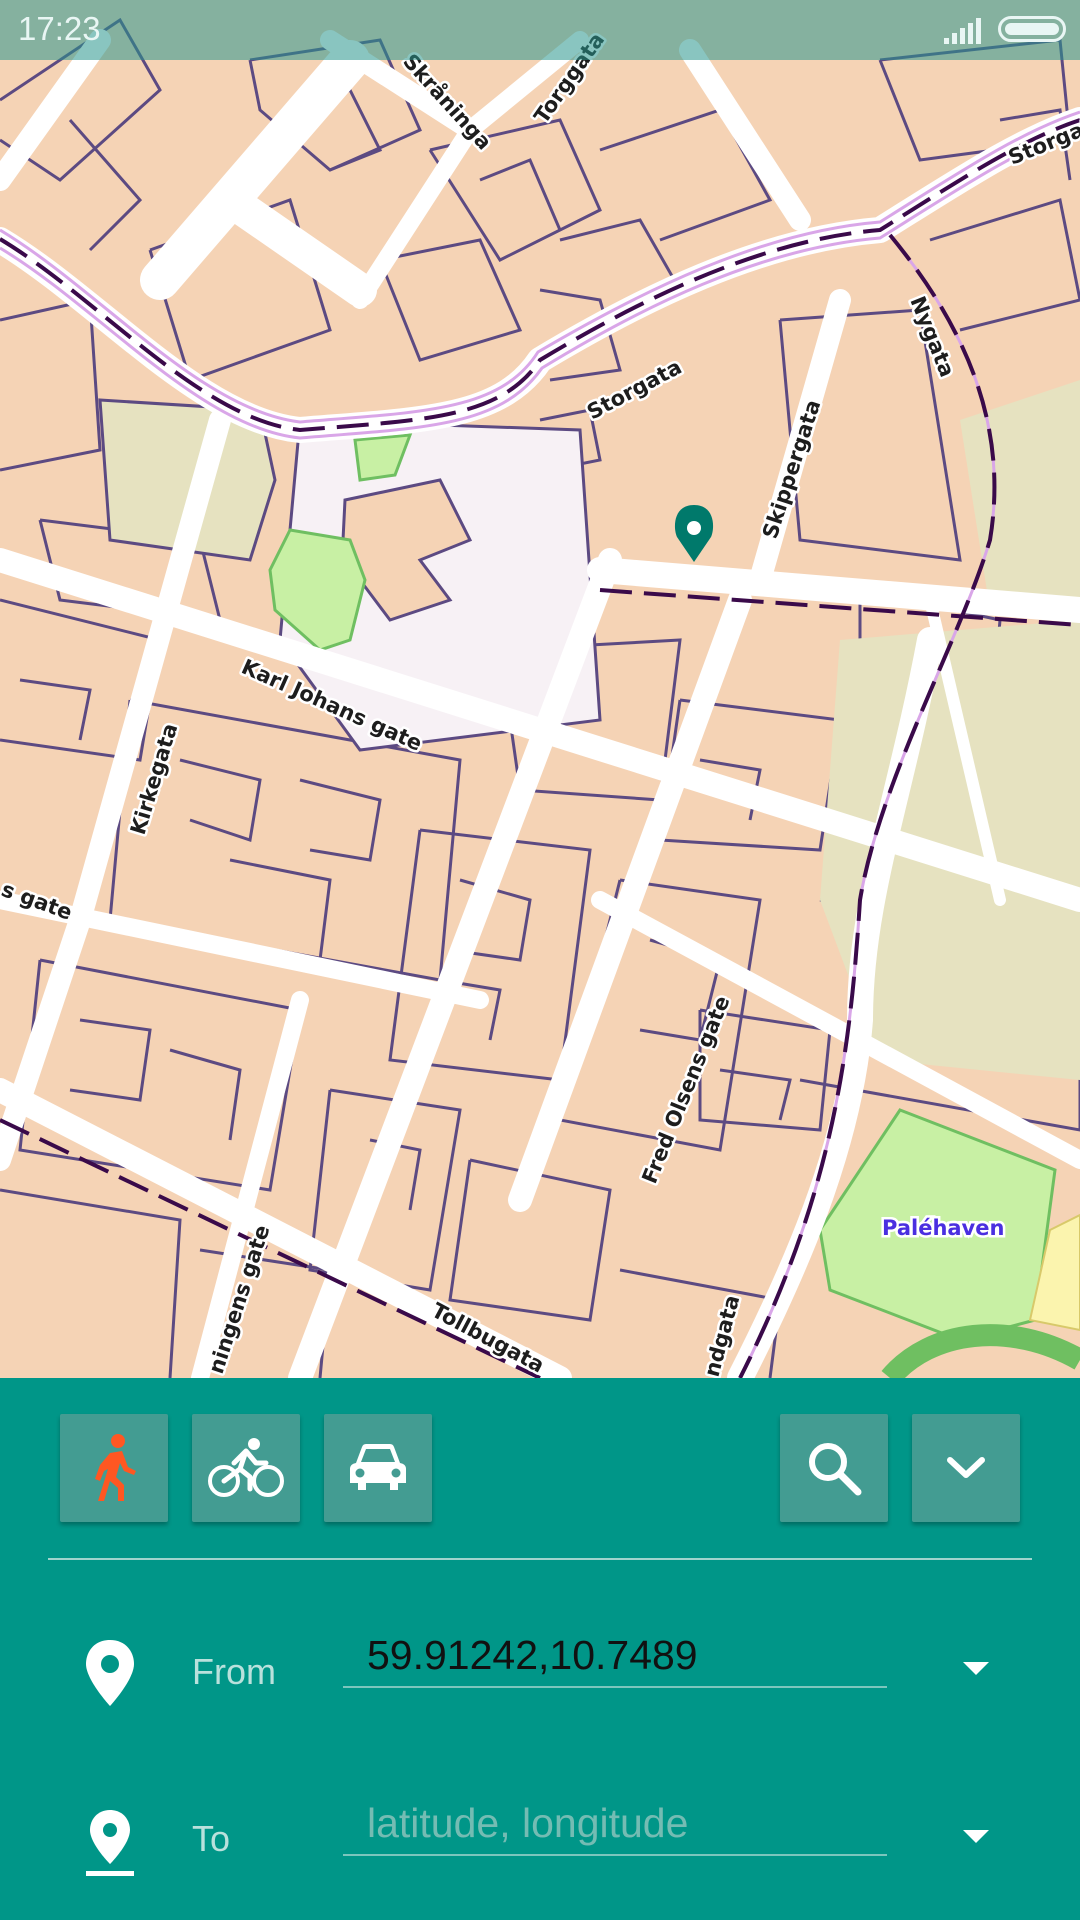 This screenshot has width=1080, height=1920. Describe the element at coordinates (615, 1824) in the screenshot. I see `to-input` at that location.